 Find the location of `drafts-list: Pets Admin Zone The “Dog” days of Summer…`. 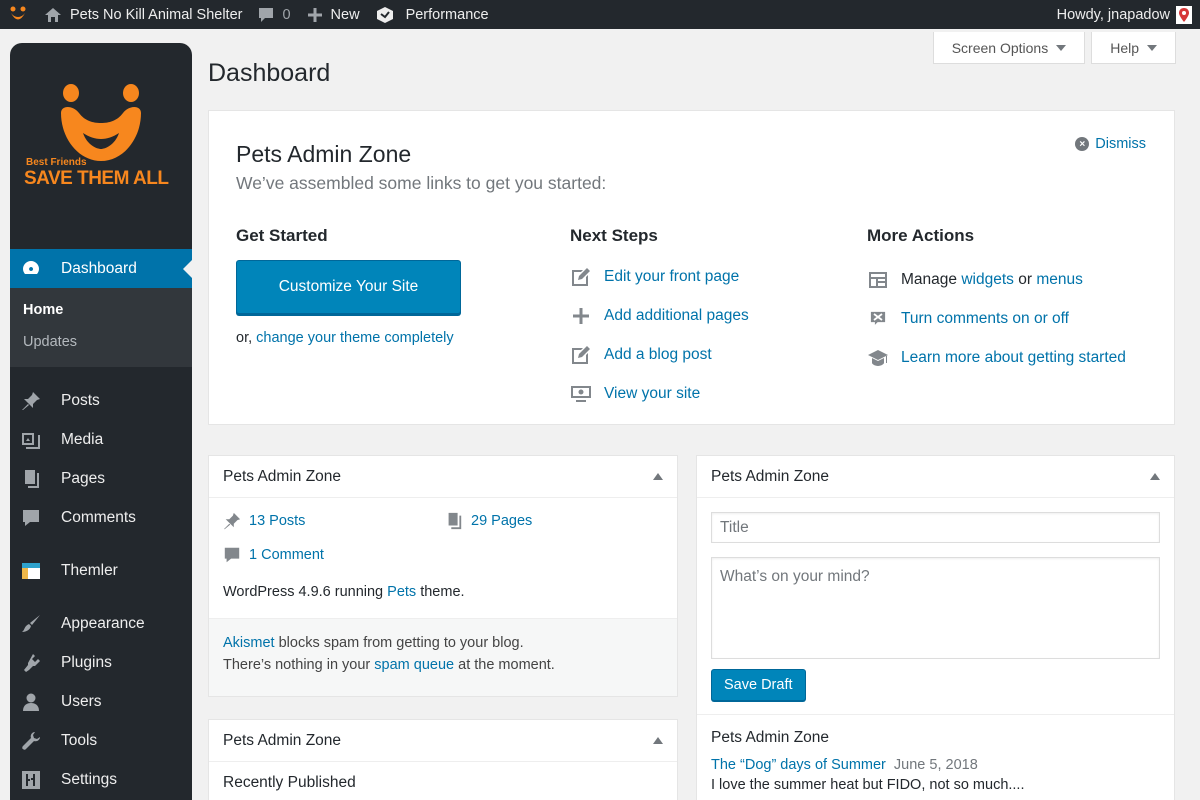

drafts-list: Pets Admin Zone The “Dog” days of Summer… is located at coordinates (935, 753).